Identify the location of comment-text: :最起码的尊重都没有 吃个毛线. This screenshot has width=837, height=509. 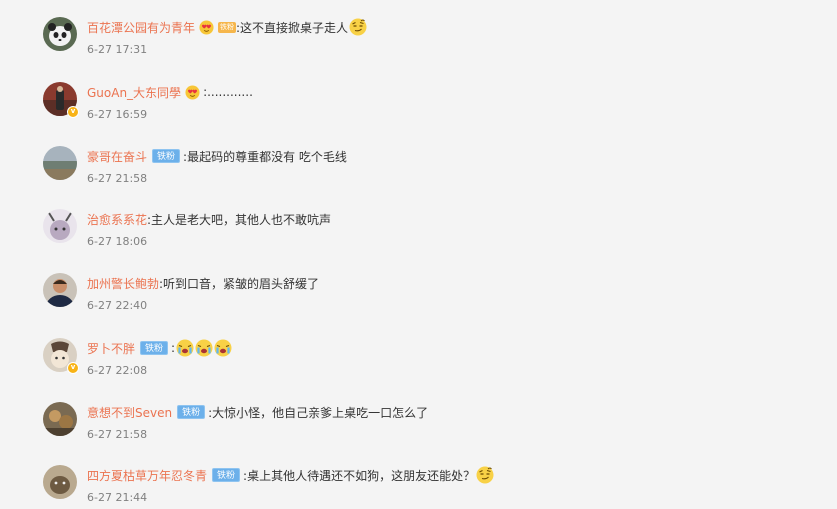
(265, 156).